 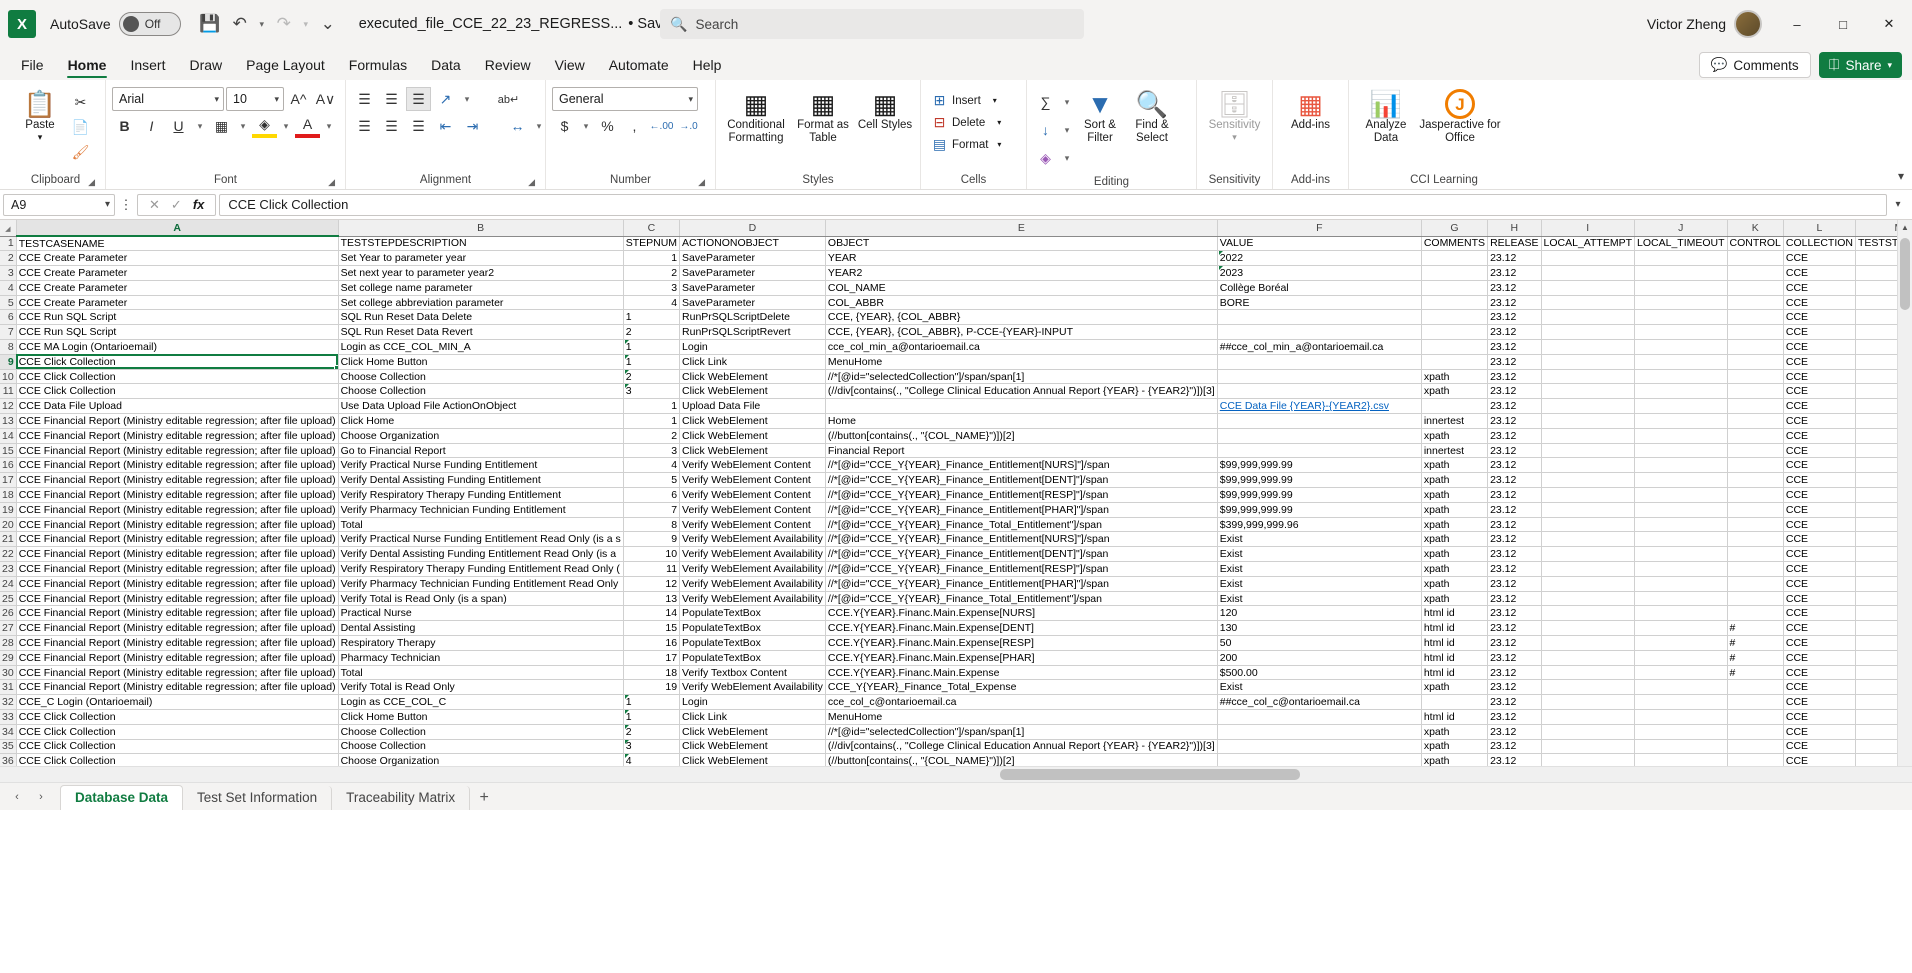 What do you see at coordinates (1150, 774) in the screenshot?
I see `horizontal-scroll-thumb` at bounding box center [1150, 774].